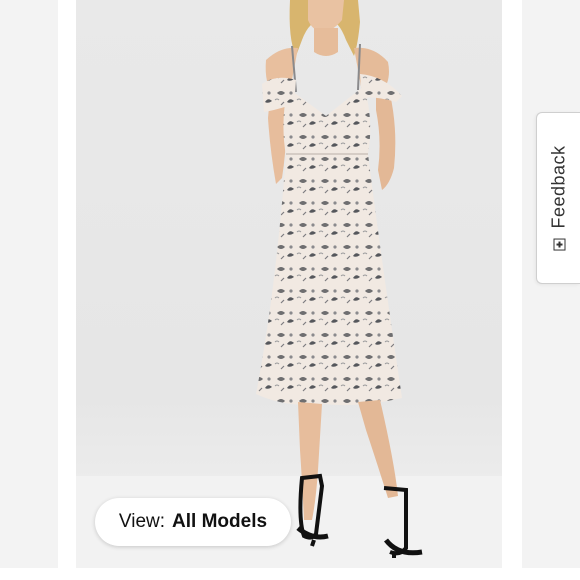  Describe the element at coordinates (558, 187) in the screenshot. I see `feedback-label: Feedback` at that location.